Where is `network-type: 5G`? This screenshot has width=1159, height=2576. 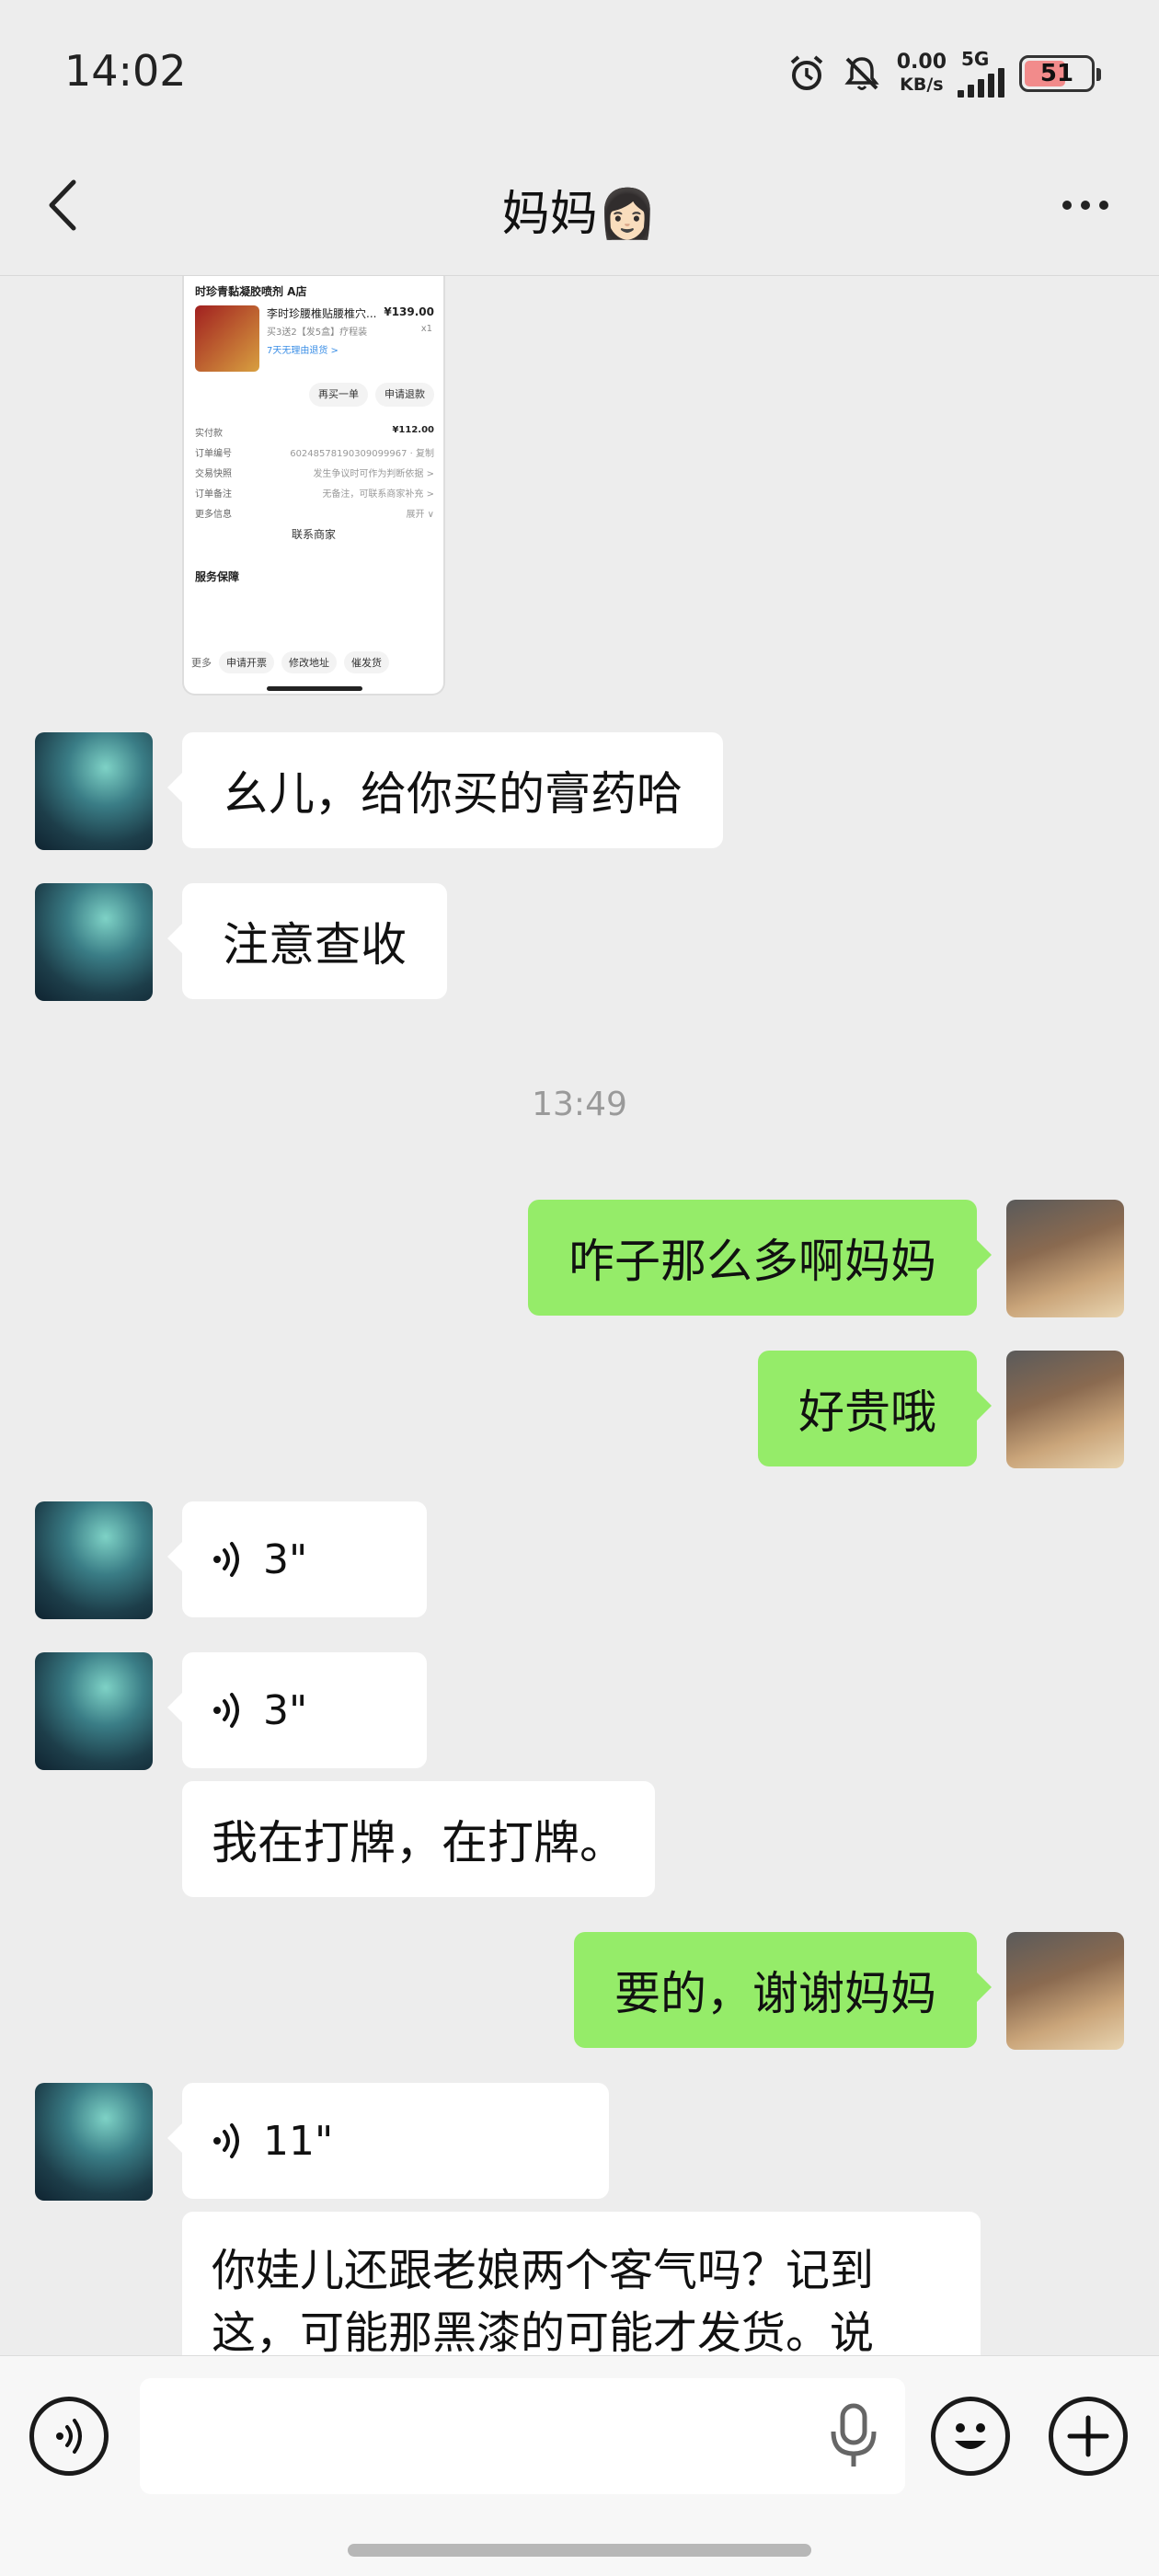
network-type: 5G is located at coordinates (975, 59).